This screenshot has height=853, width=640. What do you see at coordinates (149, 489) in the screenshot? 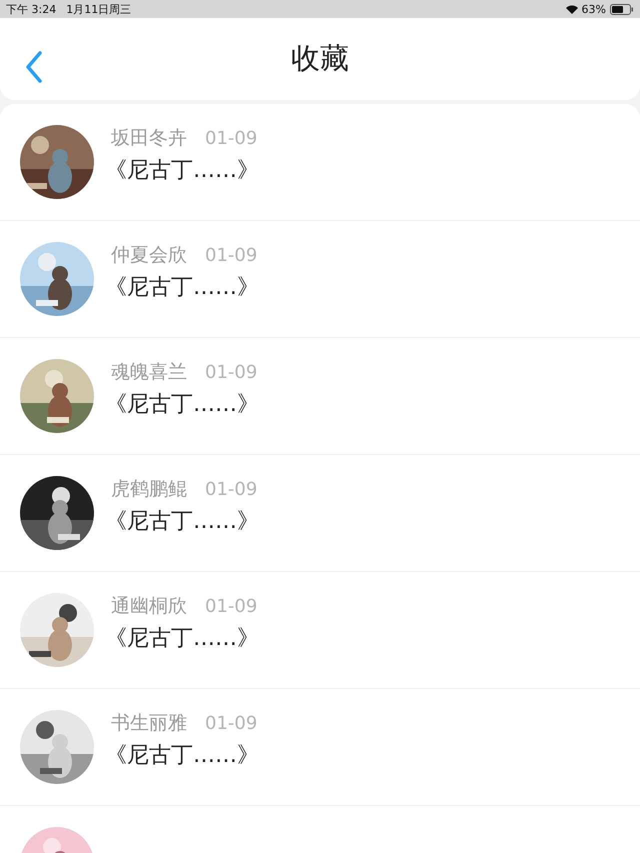
I see `author-name: 虎鹤鹏鲲` at bounding box center [149, 489].